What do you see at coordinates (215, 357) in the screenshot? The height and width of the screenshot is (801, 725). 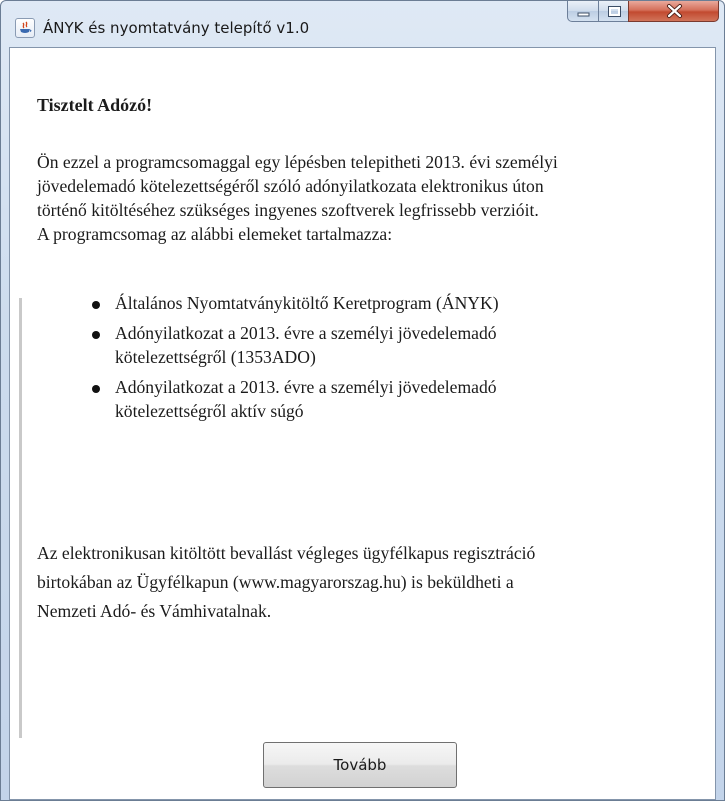 I see `list-item-text: kötelezettségről (1353ADO)` at bounding box center [215, 357].